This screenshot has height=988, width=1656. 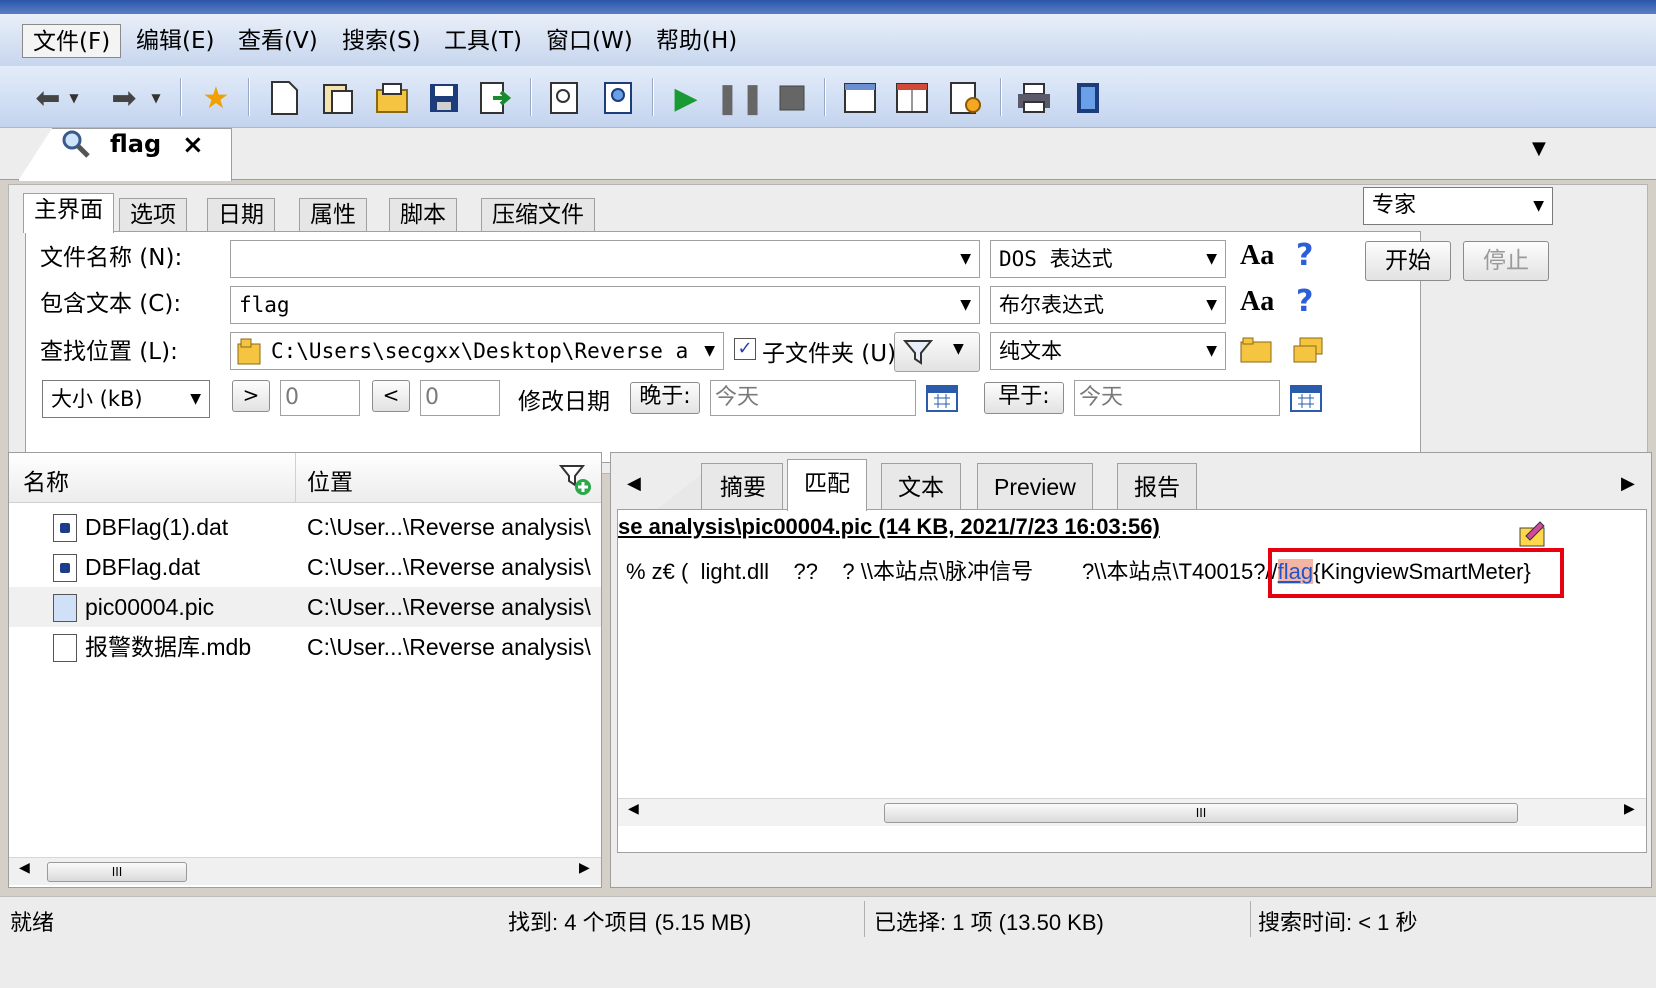 What do you see at coordinates (742, 487) in the screenshot?
I see `tab-summary: 摘要` at bounding box center [742, 487].